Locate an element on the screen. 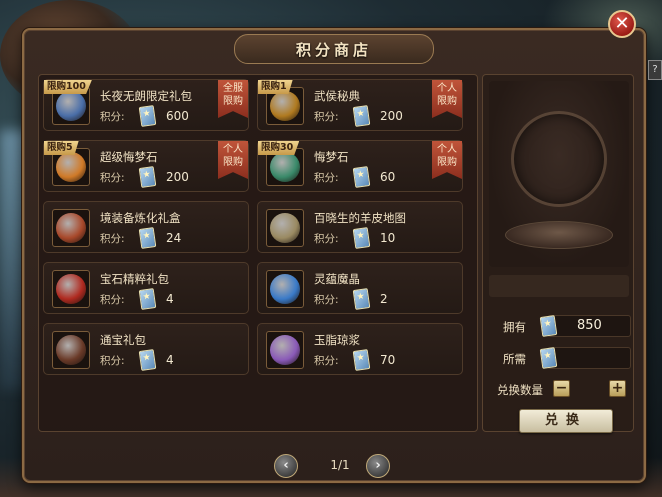 This screenshot has height=497, width=662. close-icon: ✕ is located at coordinates (622, 23).